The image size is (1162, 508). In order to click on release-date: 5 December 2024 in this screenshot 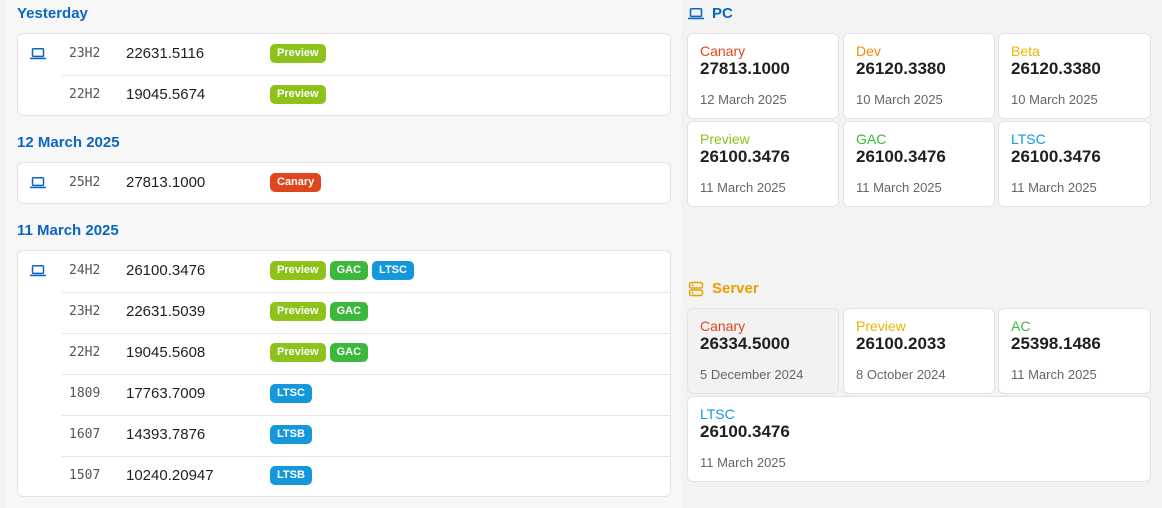, I will do `click(752, 374)`.